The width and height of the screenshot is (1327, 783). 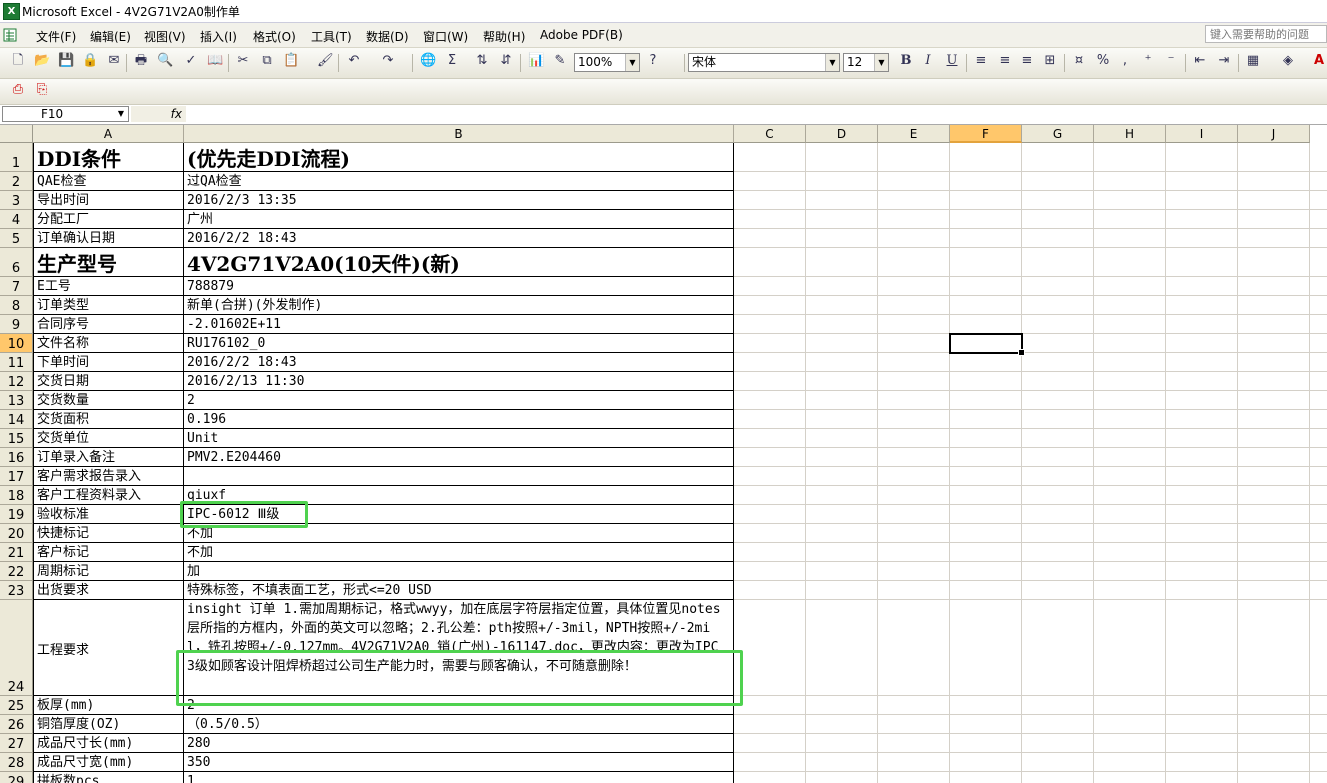 What do you see at coordinates (16, 590) in the screenshot?
I see `row-header: 23` at bounding box center [16, 590].